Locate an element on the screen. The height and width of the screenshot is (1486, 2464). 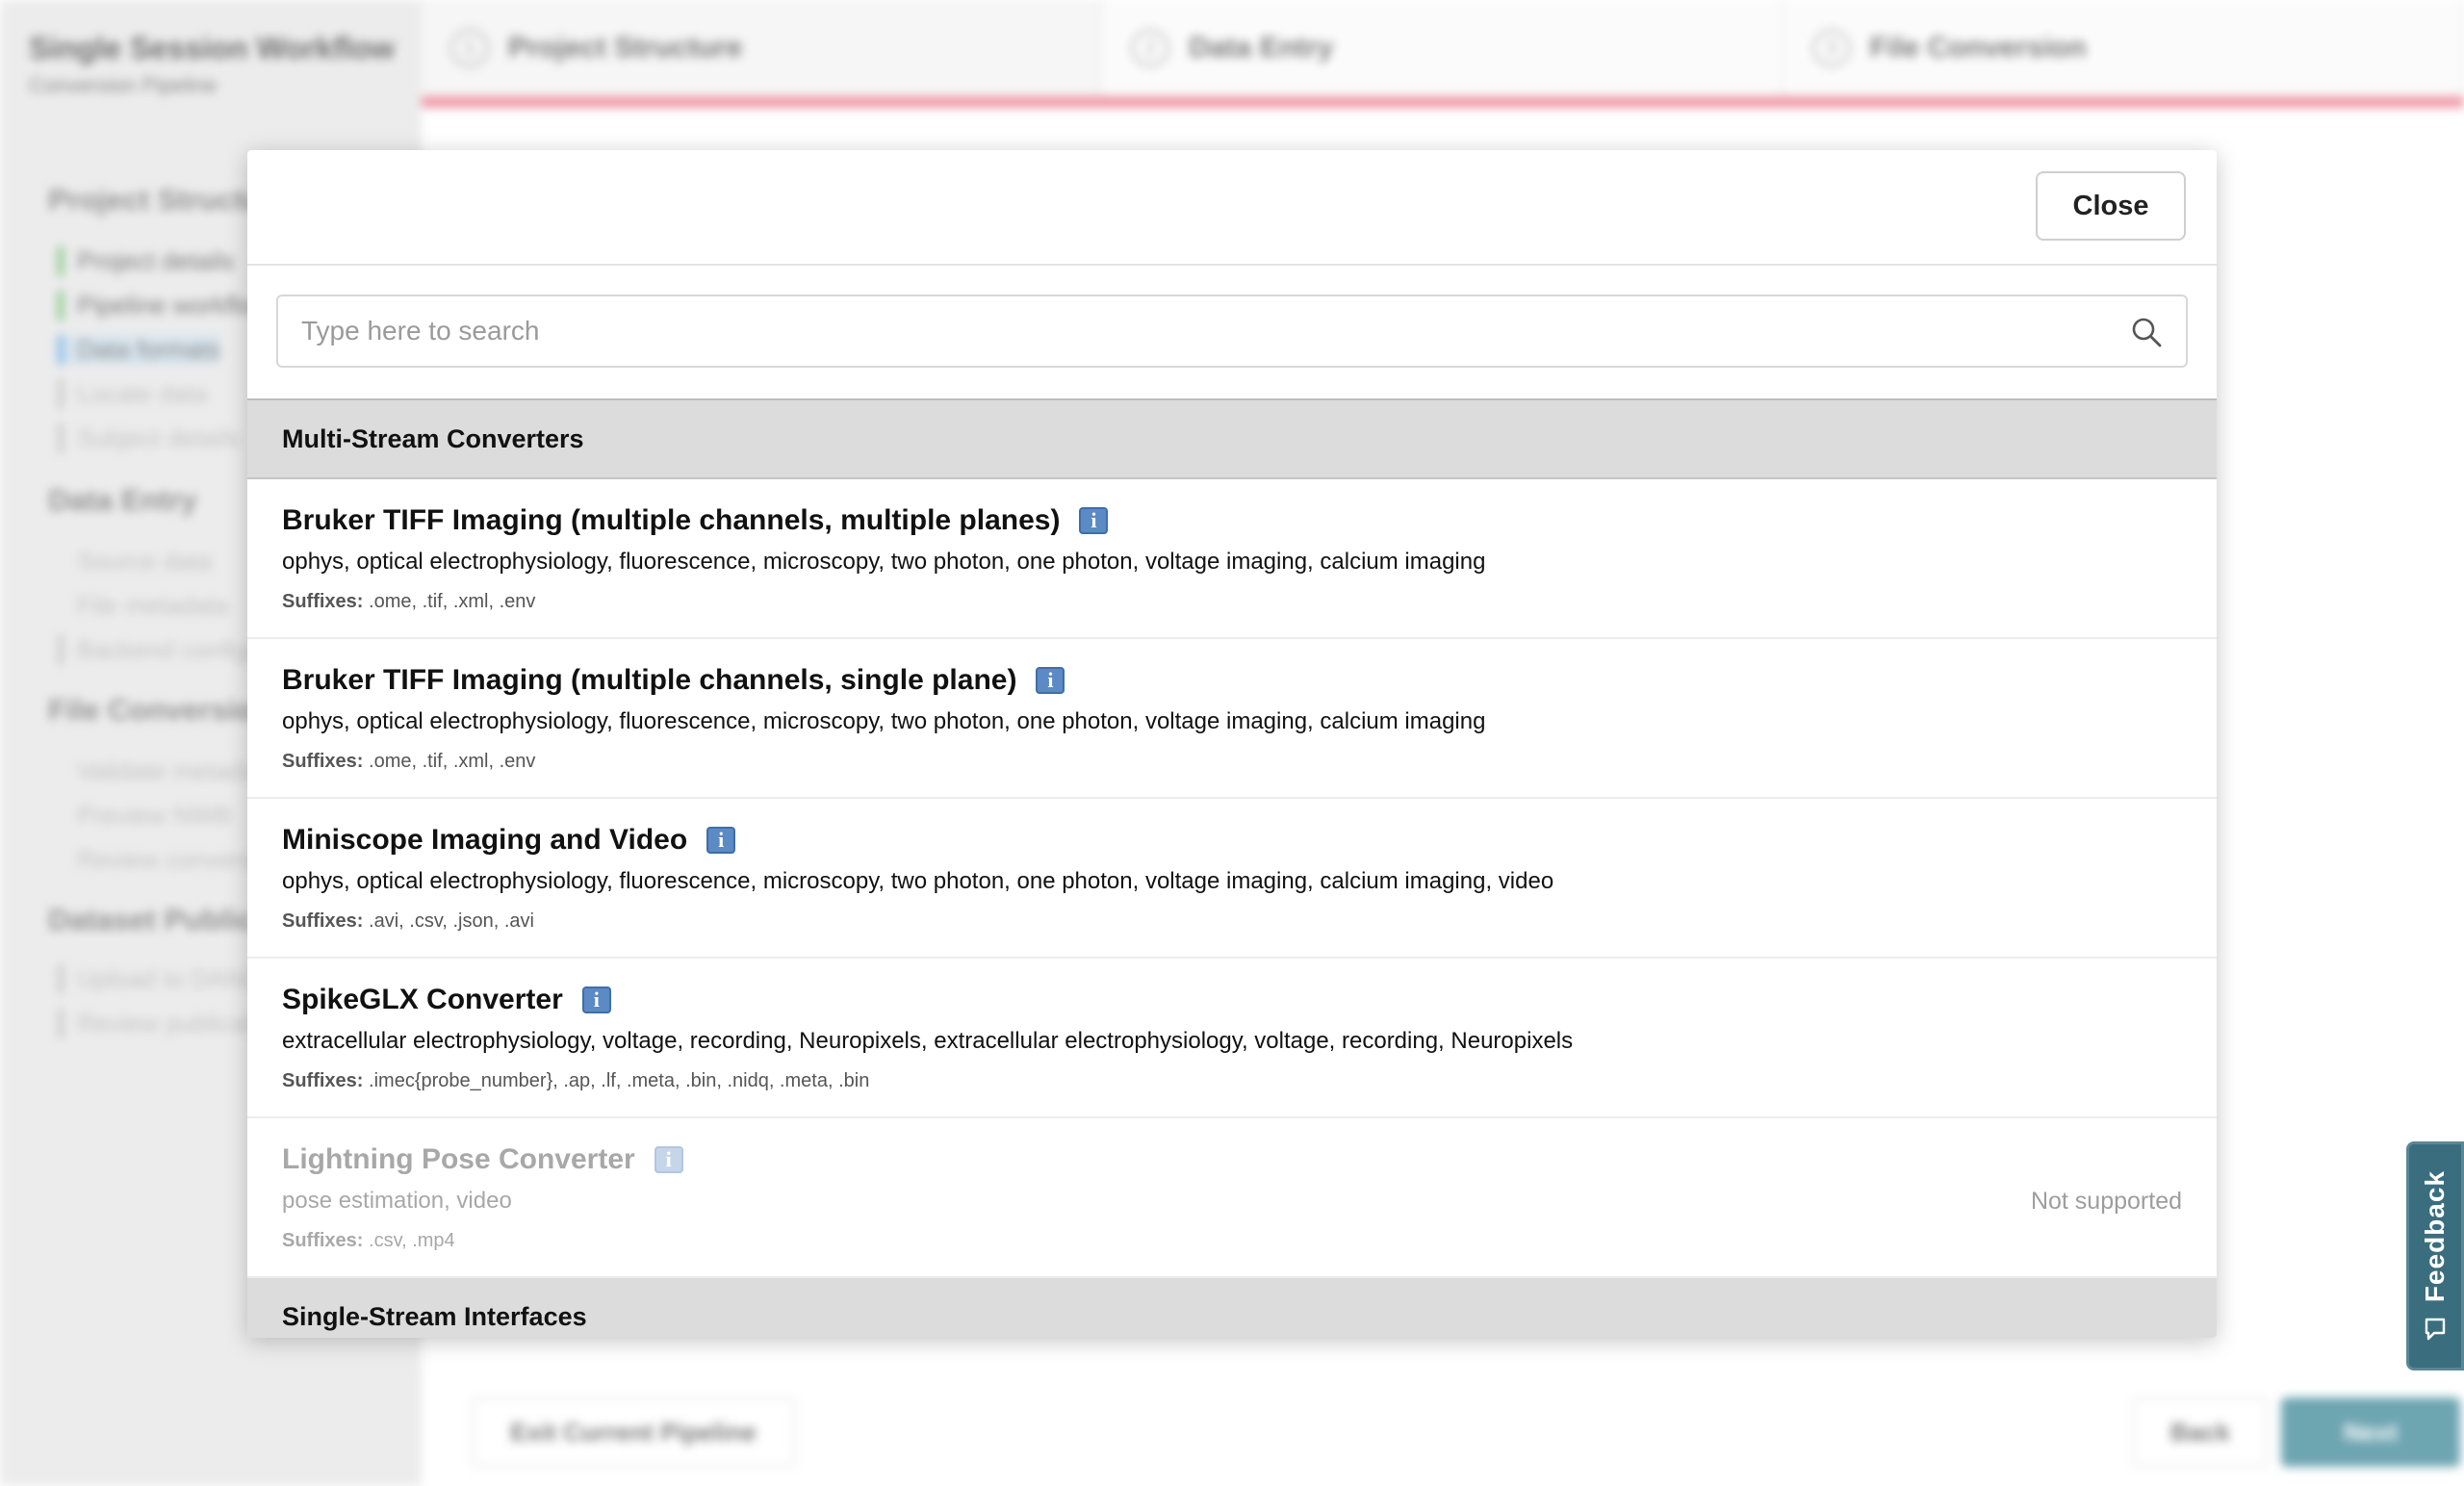
suffixes-value: .csv, .mp4 is located at coordinates (412, 1241).